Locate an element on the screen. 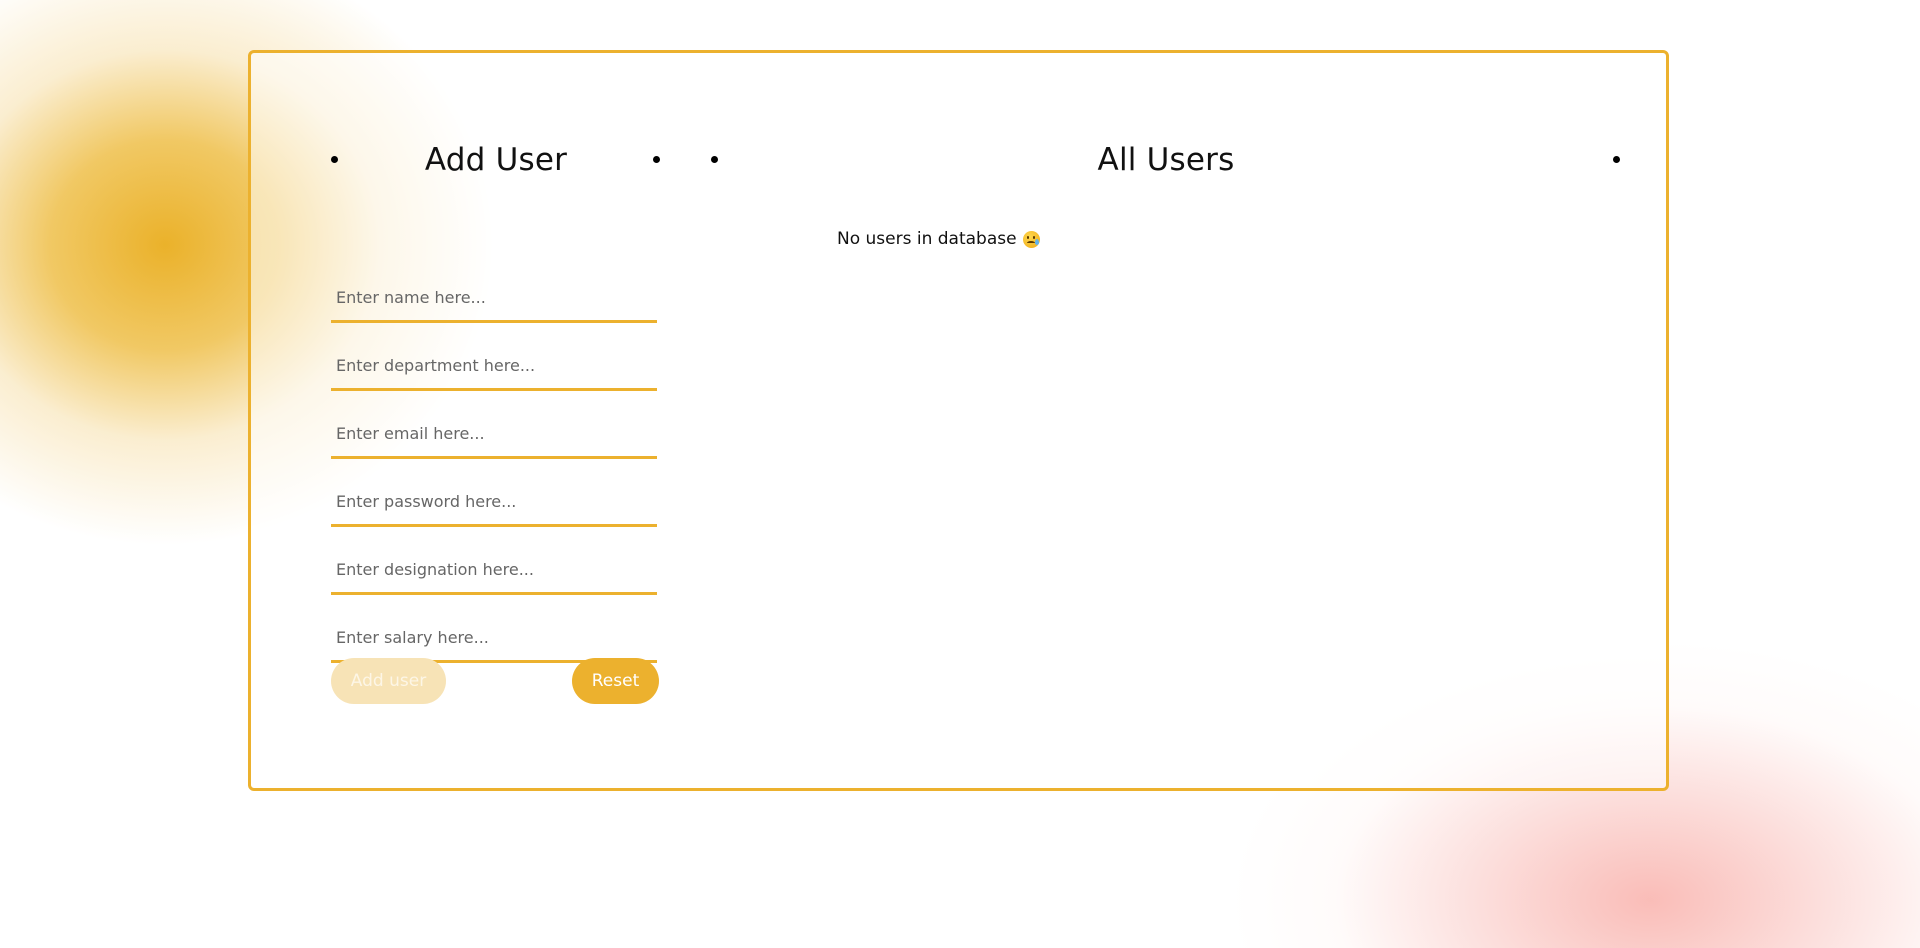  password-field-wrapper is located at coordinates (494, 503).